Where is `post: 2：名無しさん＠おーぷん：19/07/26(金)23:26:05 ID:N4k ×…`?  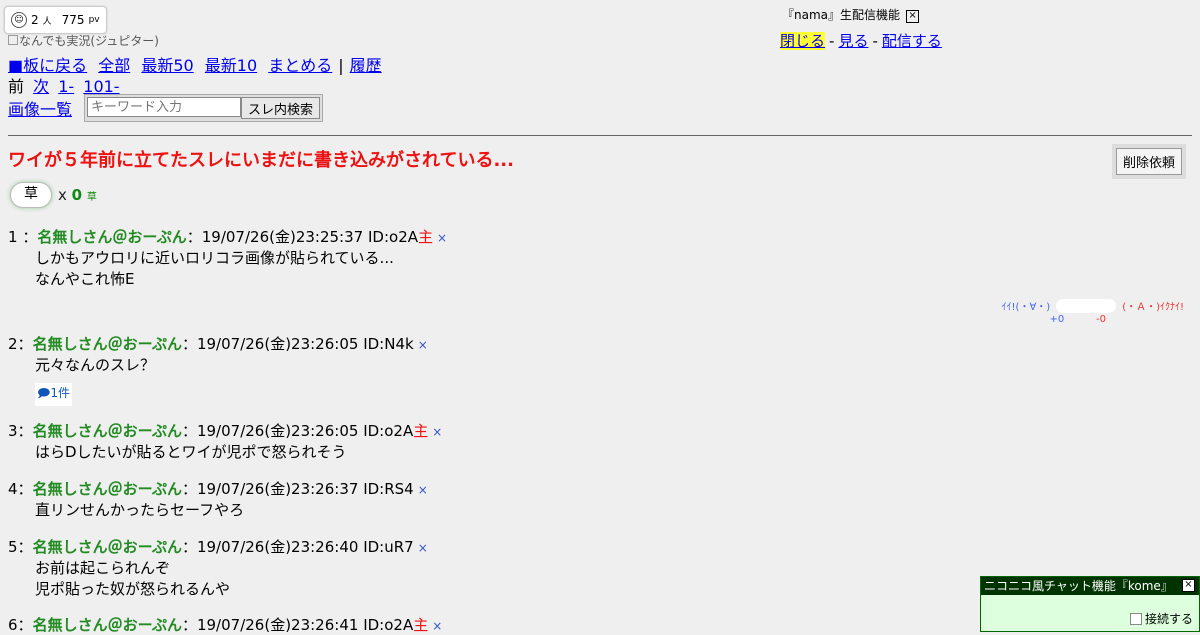 post: 2：名無しさん＠おーぷん：19/07/26(金)23:26:05 ID:N4k ×… is located at coordinates (218, 354).